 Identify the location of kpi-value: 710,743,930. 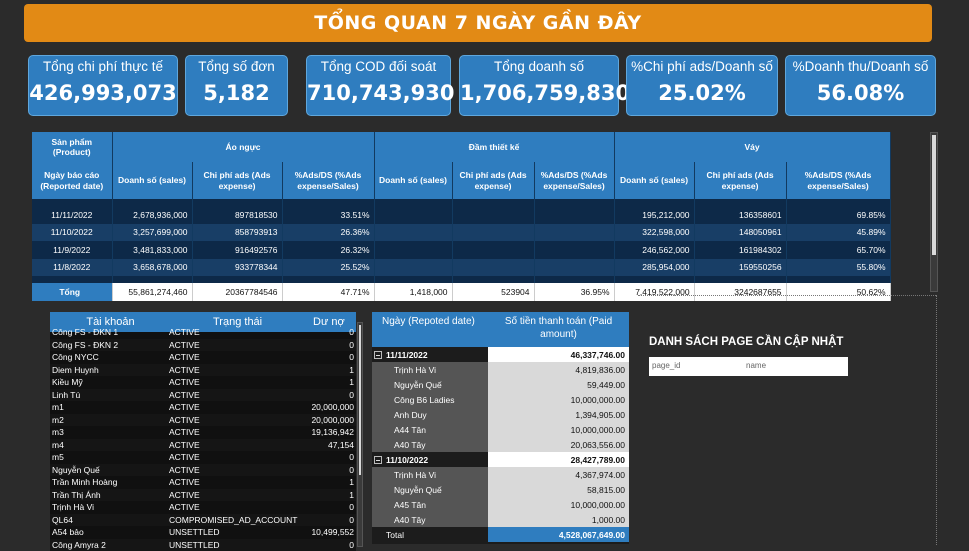
(381, 93).